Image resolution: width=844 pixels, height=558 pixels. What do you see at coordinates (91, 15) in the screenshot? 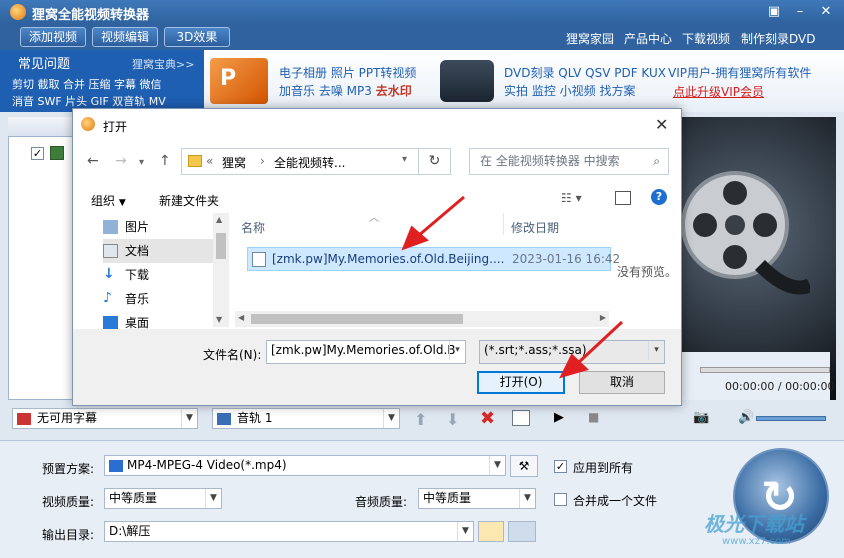
I see `app-title: 狸窝全能视频转换器` at bounding box center [91, 15].